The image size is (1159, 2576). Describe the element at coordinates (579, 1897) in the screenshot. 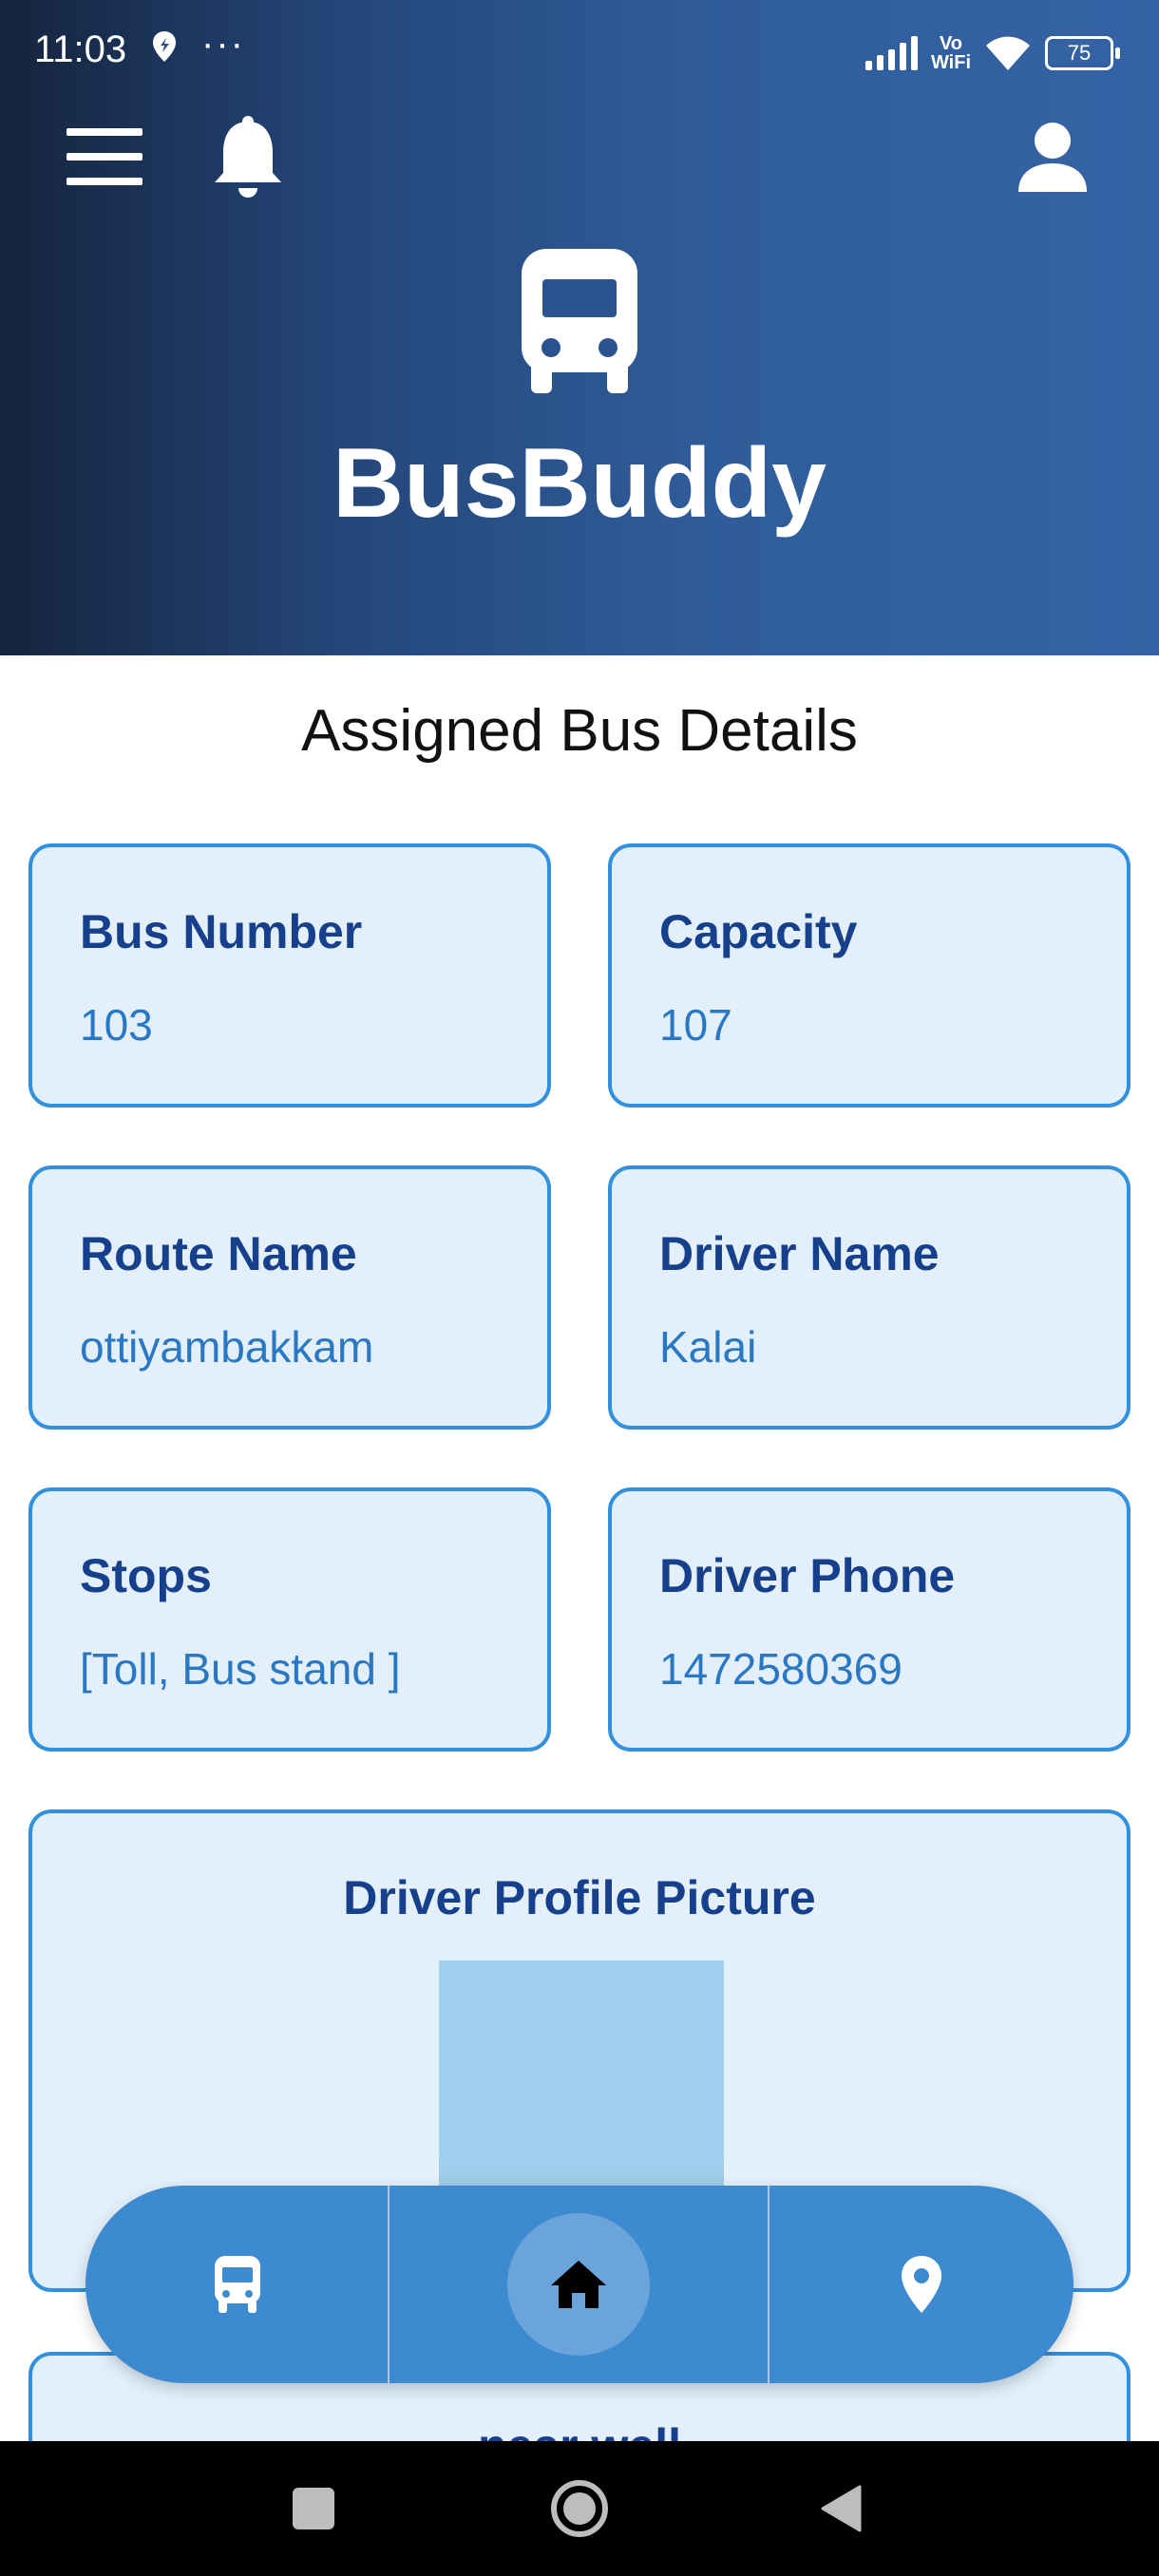

I see `profile-card-title: Driver Profile Picture` at that location.